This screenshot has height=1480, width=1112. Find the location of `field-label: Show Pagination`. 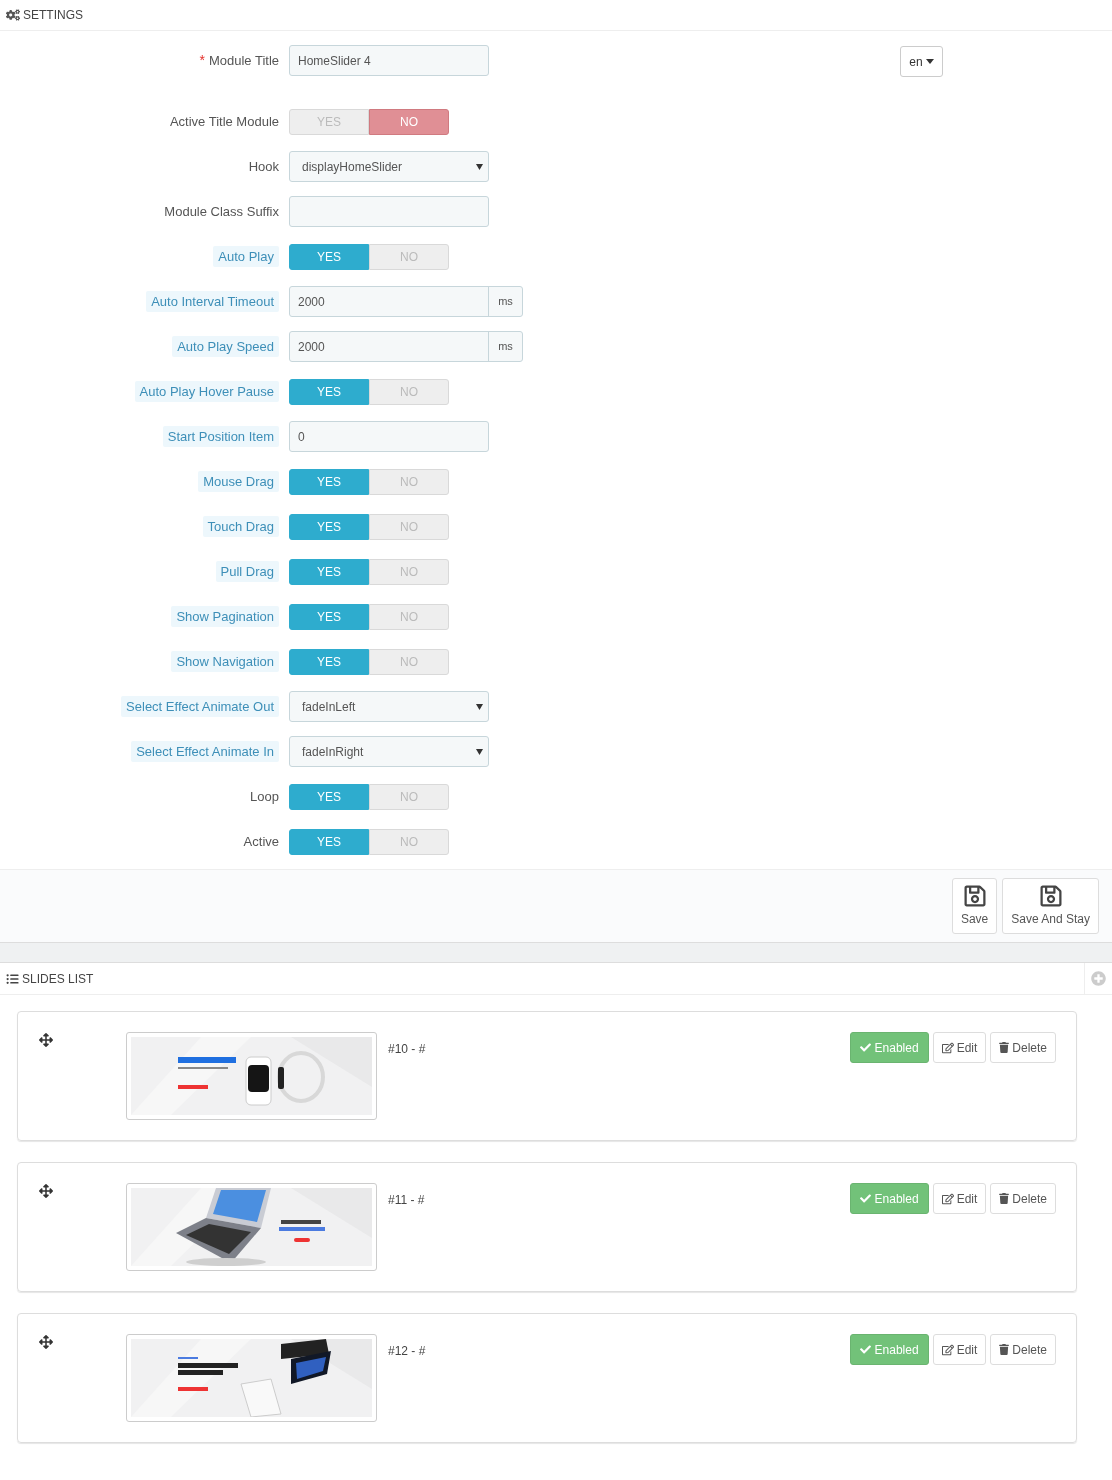

field-label: Show Pagination is located at coordinates (225, 616).